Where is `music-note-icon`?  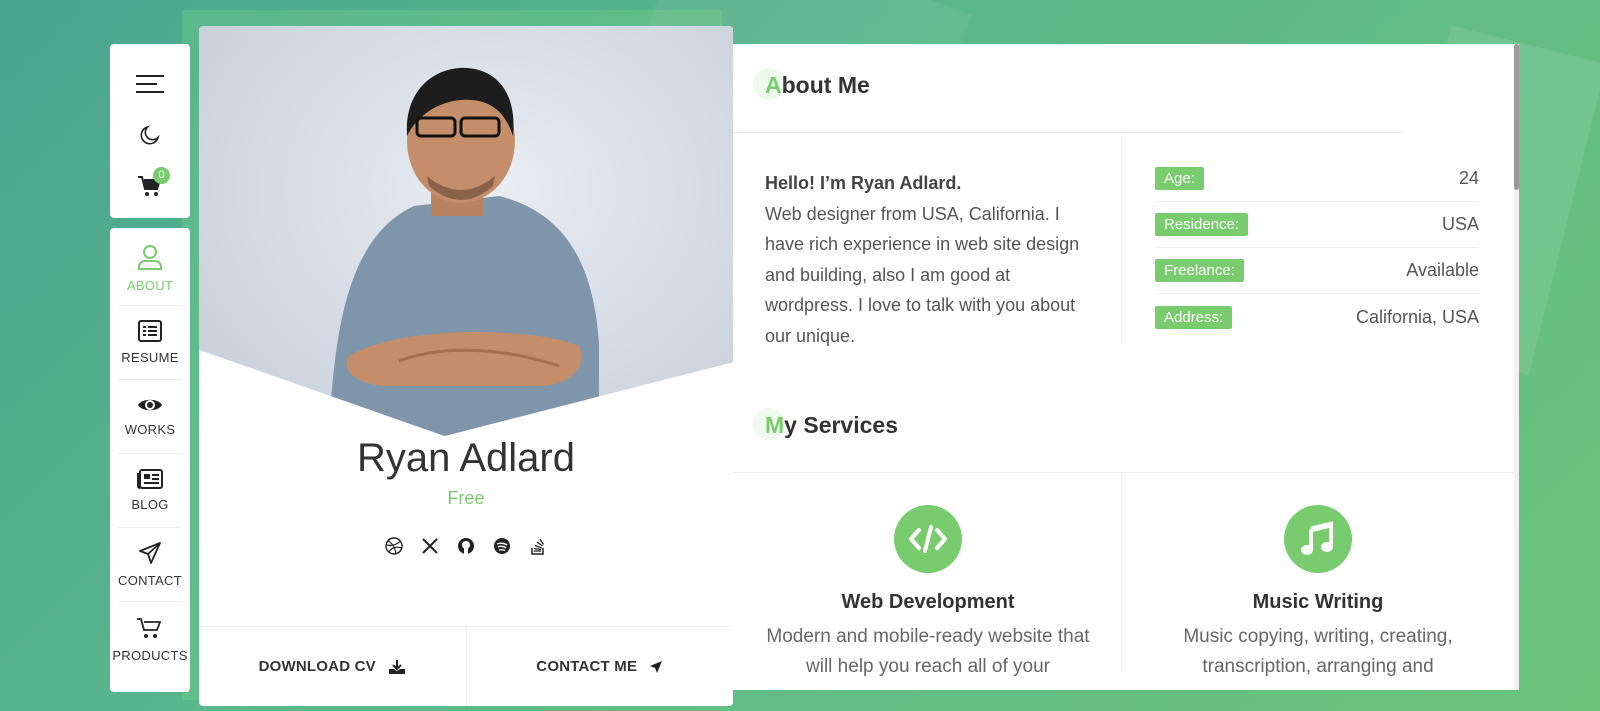
music-note-icon is located at coordinates (1317, 538).